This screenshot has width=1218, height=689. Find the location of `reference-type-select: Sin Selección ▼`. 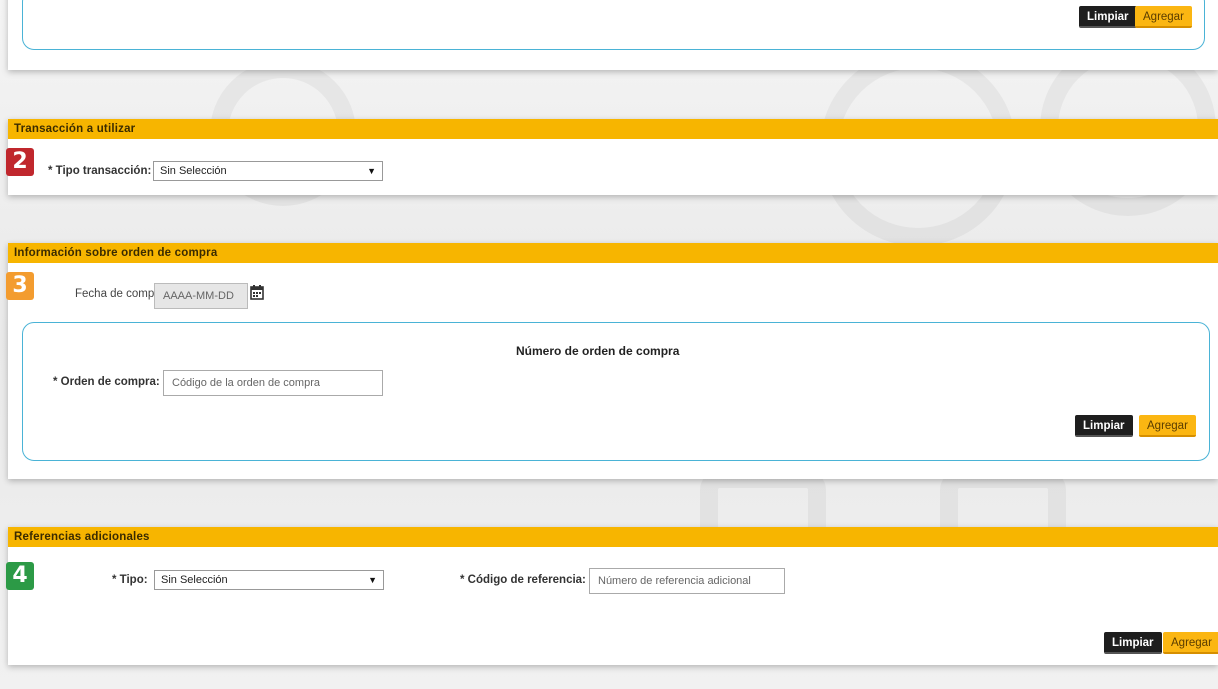

reference-type-select: Sin Selección ▼ is located at coordinates (269, 580).